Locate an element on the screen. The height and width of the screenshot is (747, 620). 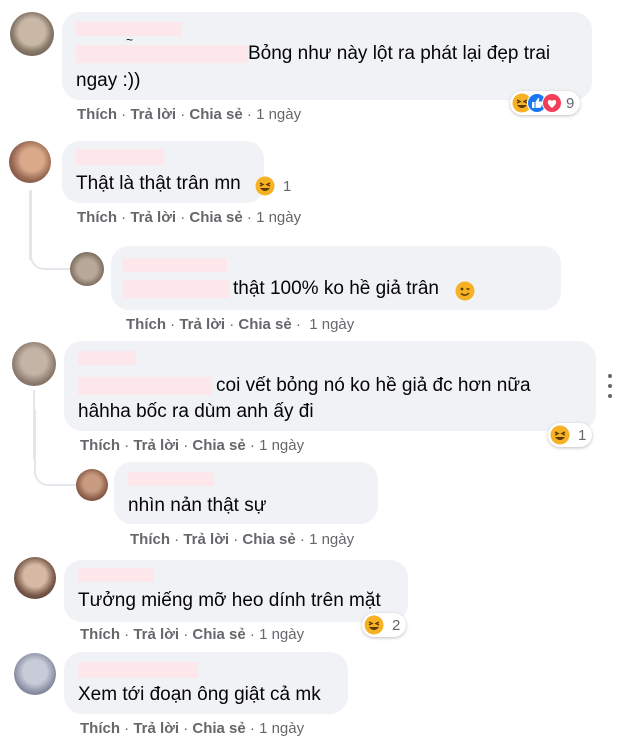
reaction-count: 9 is located at coordinates (570, 103).